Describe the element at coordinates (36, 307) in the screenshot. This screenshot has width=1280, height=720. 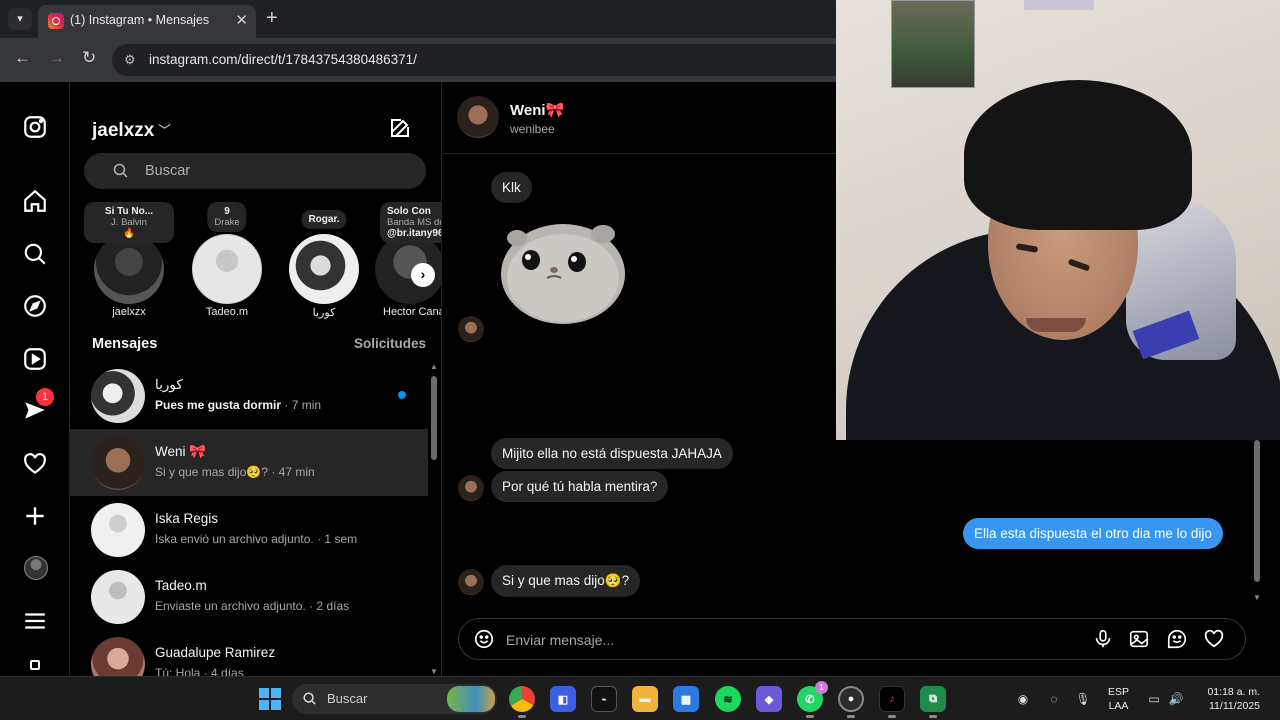
I see `explore-icon` at that location.